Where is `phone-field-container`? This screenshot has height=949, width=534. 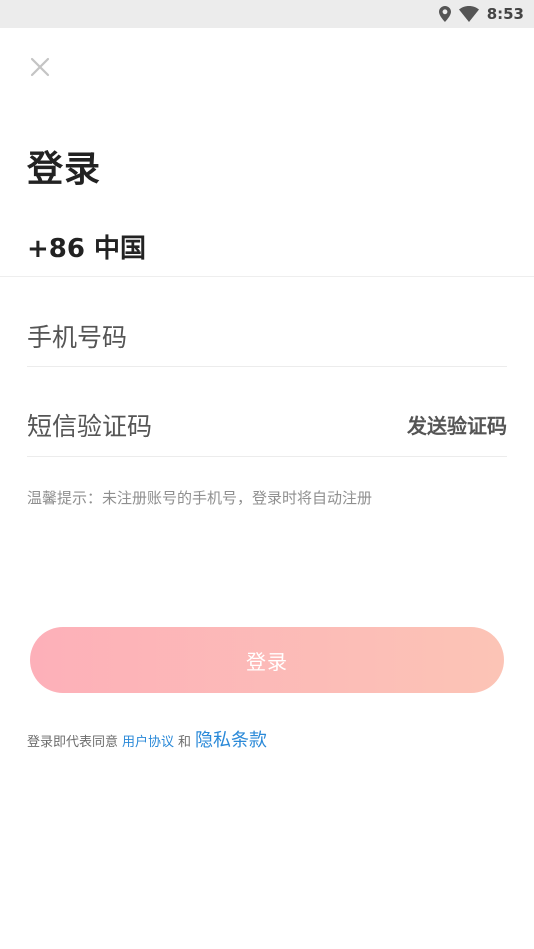
phone-field-container is located at coordinates (267, 337).